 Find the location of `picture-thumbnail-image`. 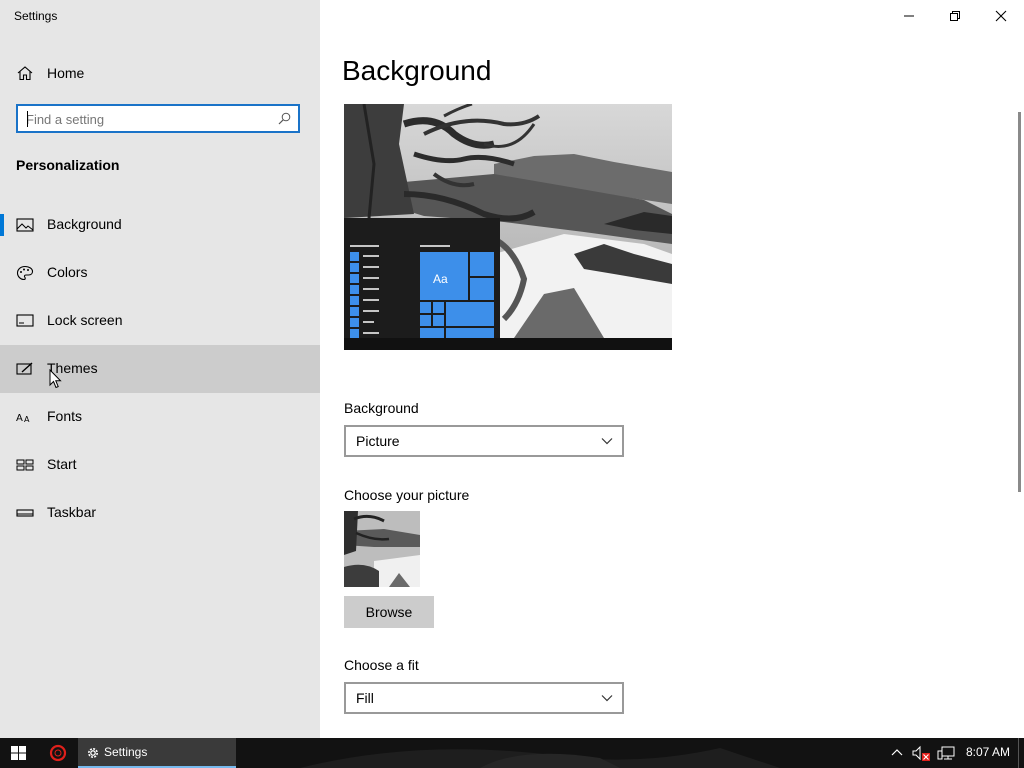

picture-thumbnail-image is located at coordinates (382, 549).